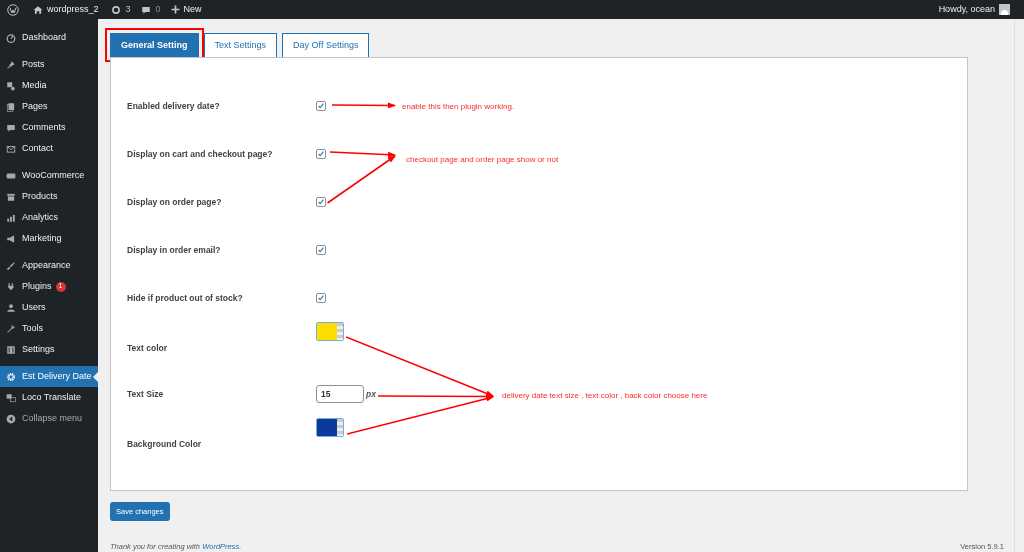  I want to click on updates-icon, so click(115, 9).